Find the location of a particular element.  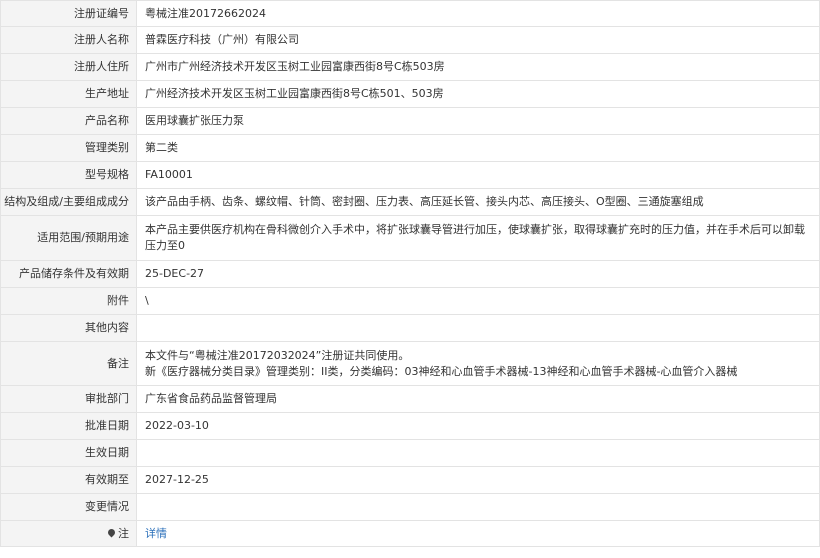

field-label: 结构及组成/主要组成成分 is located at coordinates (68, 202).